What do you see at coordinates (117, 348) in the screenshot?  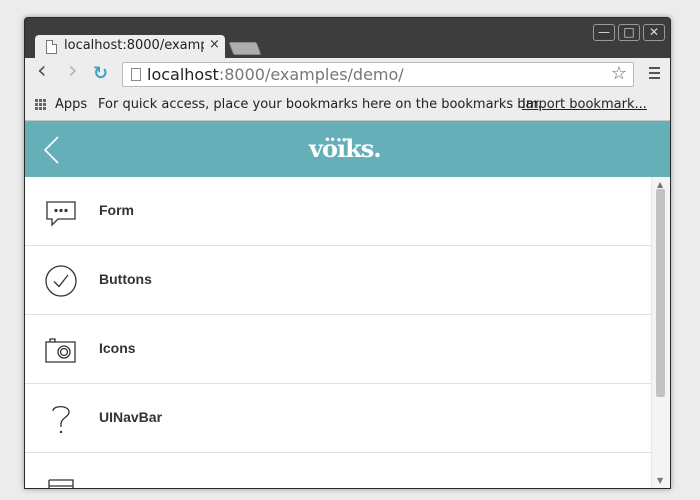 I see `list-item-label: Icons` at bounding box center [117, 348].